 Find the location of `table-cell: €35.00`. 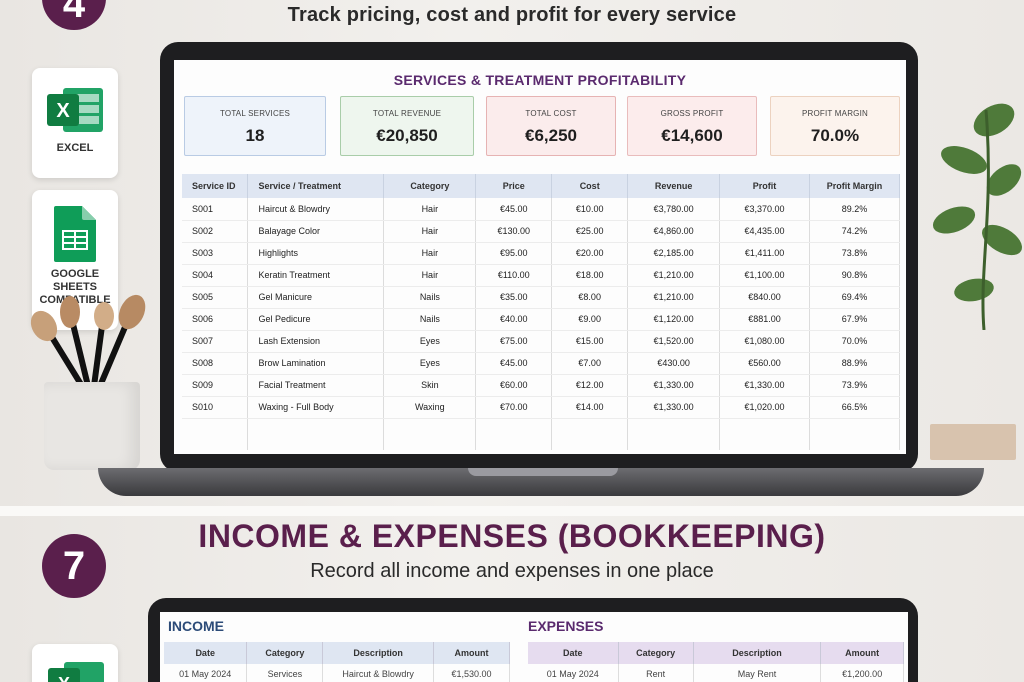

table-cell: €35.00 is located at coordinates (514, 297).